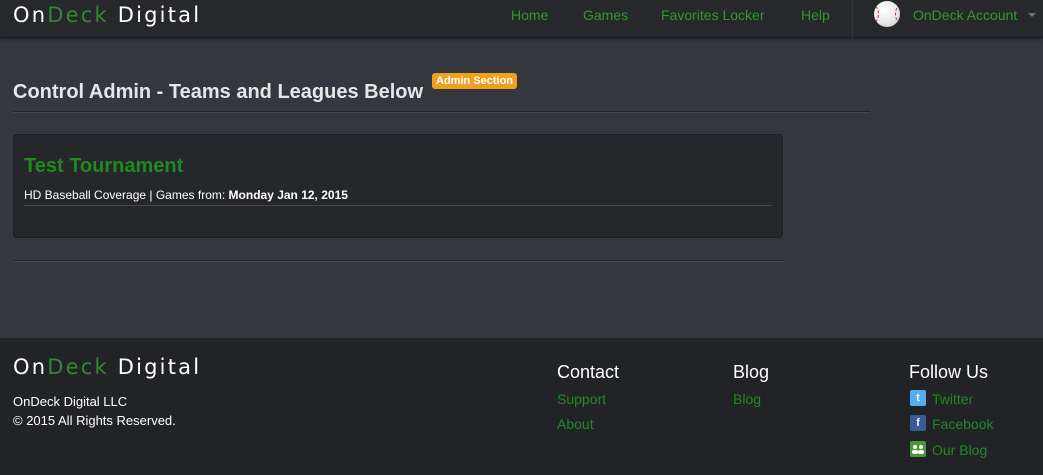  Describe the element at coordinates (588, 372) in the screenshot. I see `contact-heading: Contact` at that location.